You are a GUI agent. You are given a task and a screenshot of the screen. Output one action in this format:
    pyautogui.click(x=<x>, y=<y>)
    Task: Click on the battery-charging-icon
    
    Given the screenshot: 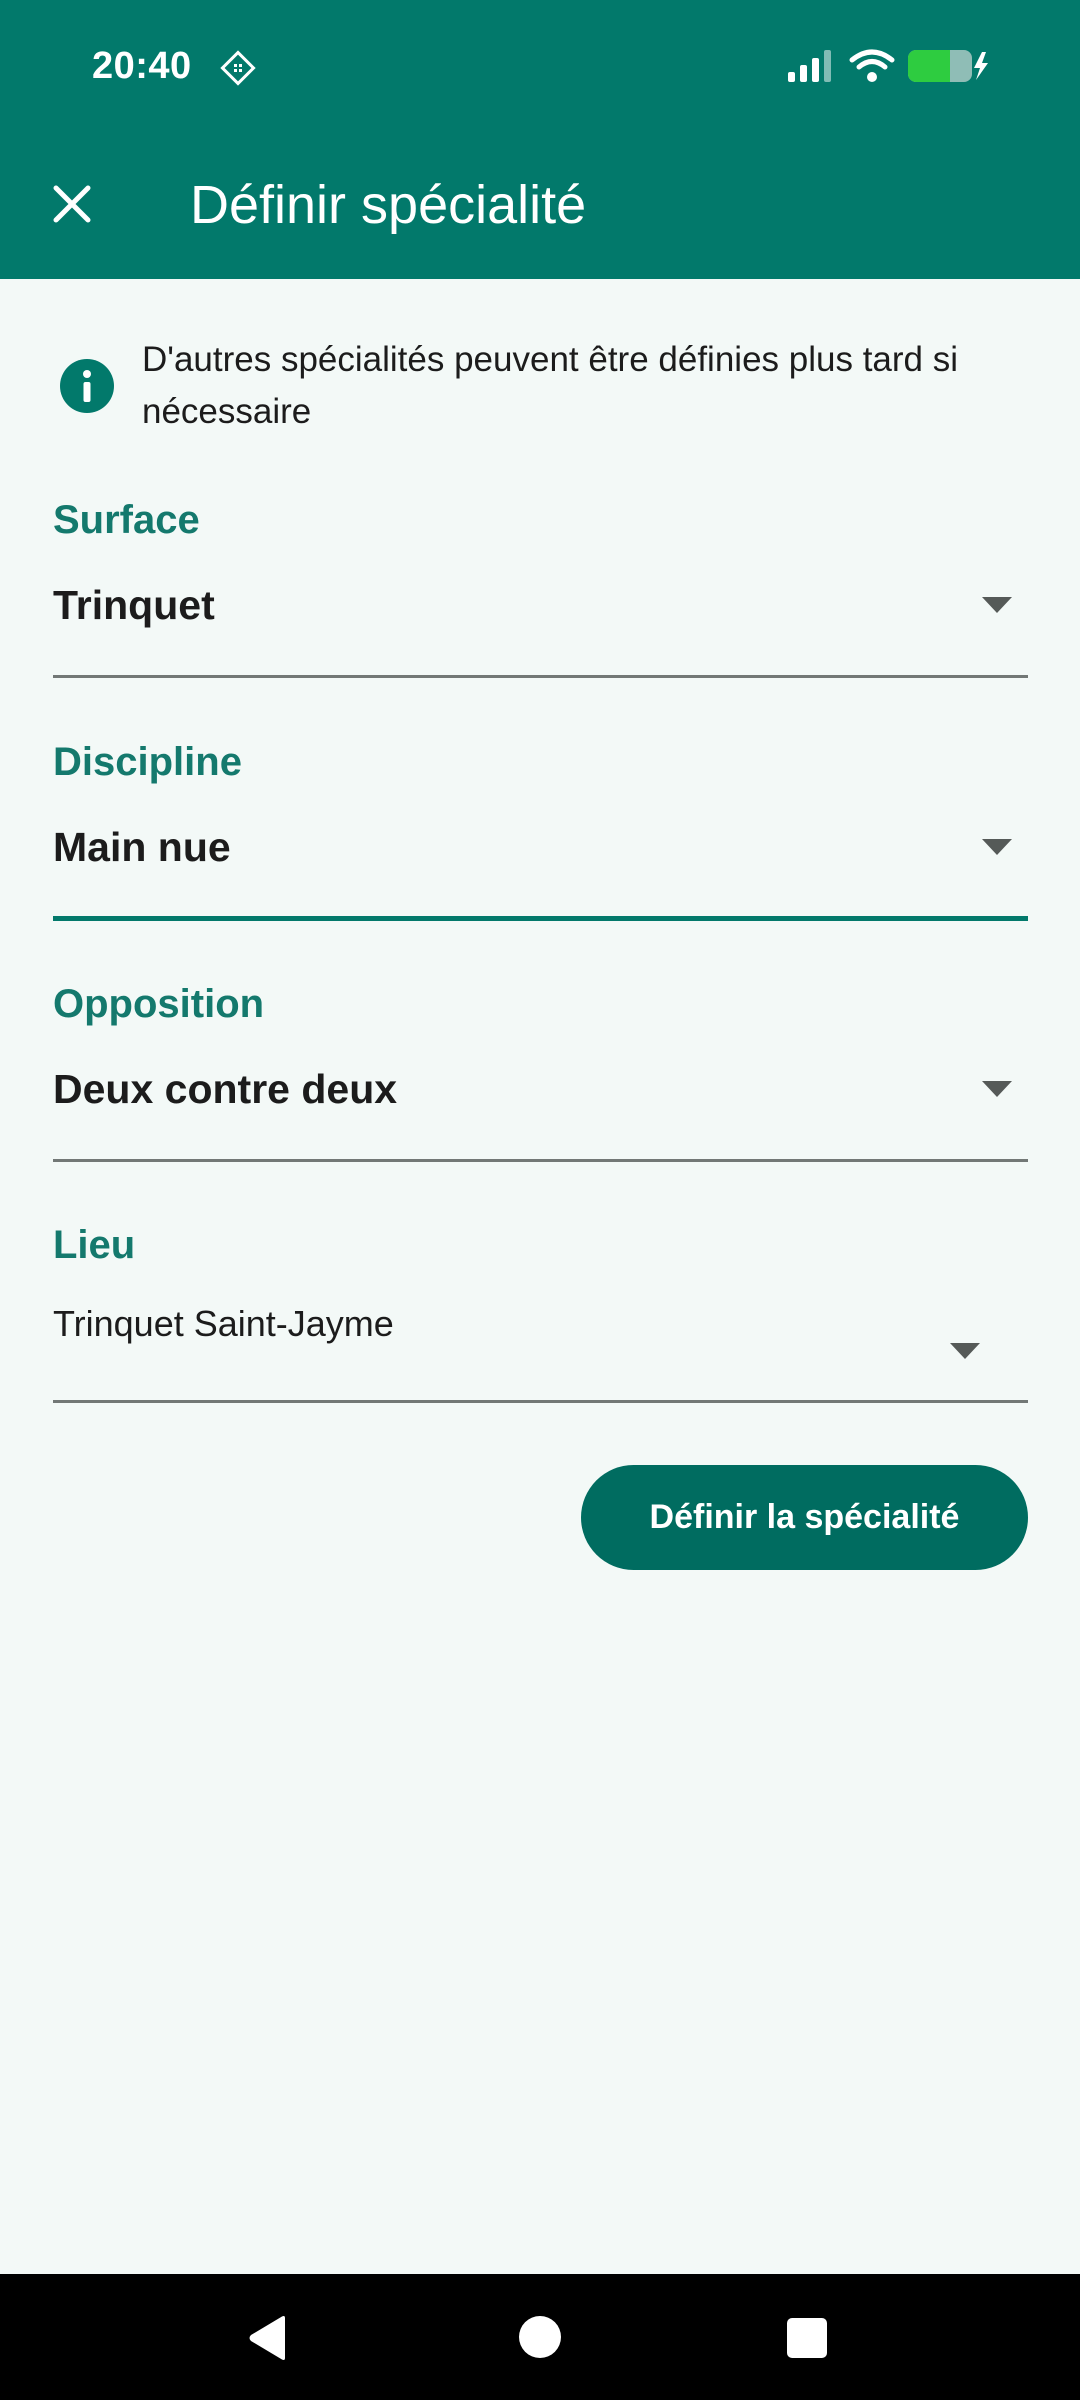 What is the action you would take?
    pyautogui.click(x=948, y=66)
    